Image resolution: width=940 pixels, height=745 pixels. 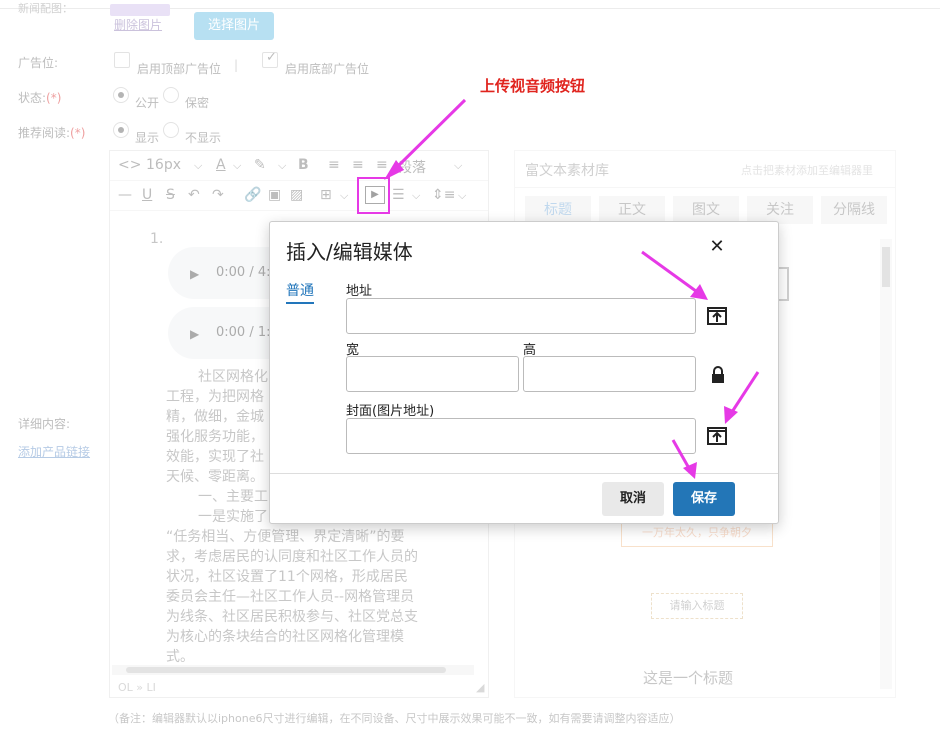 I want to click on arrow-to-media-button, so click(x=428, y=136).